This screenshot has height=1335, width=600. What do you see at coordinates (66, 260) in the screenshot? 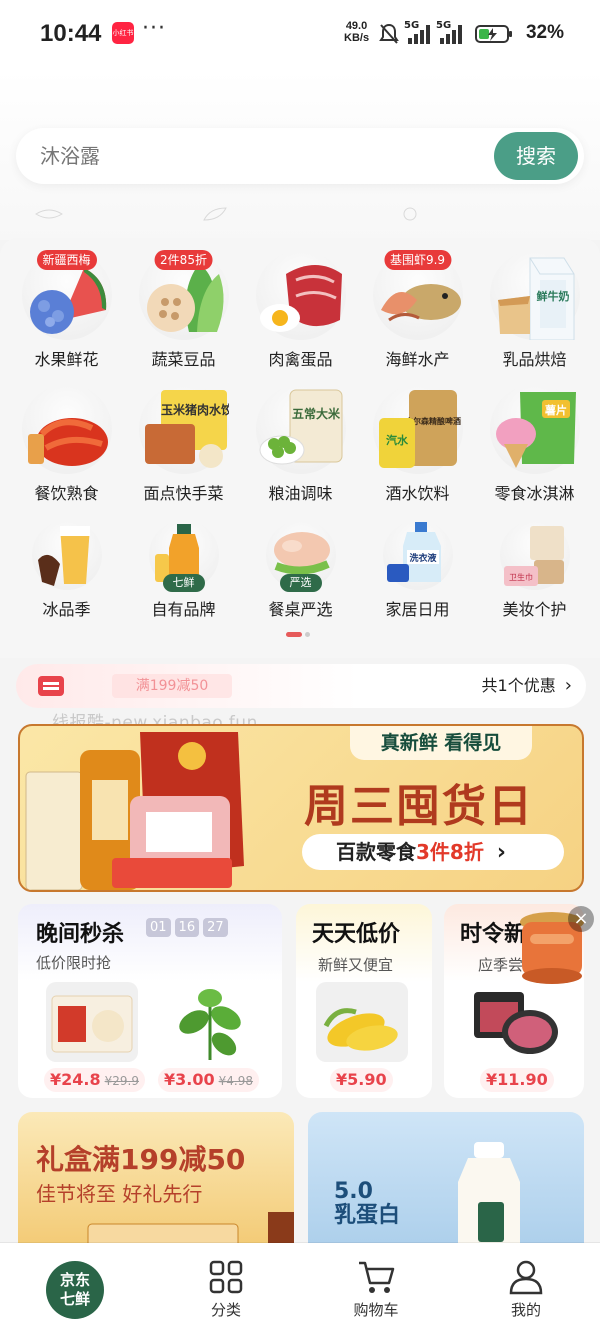
I see `category-badge: 新疆西梅` at bounding box center [66, 260].